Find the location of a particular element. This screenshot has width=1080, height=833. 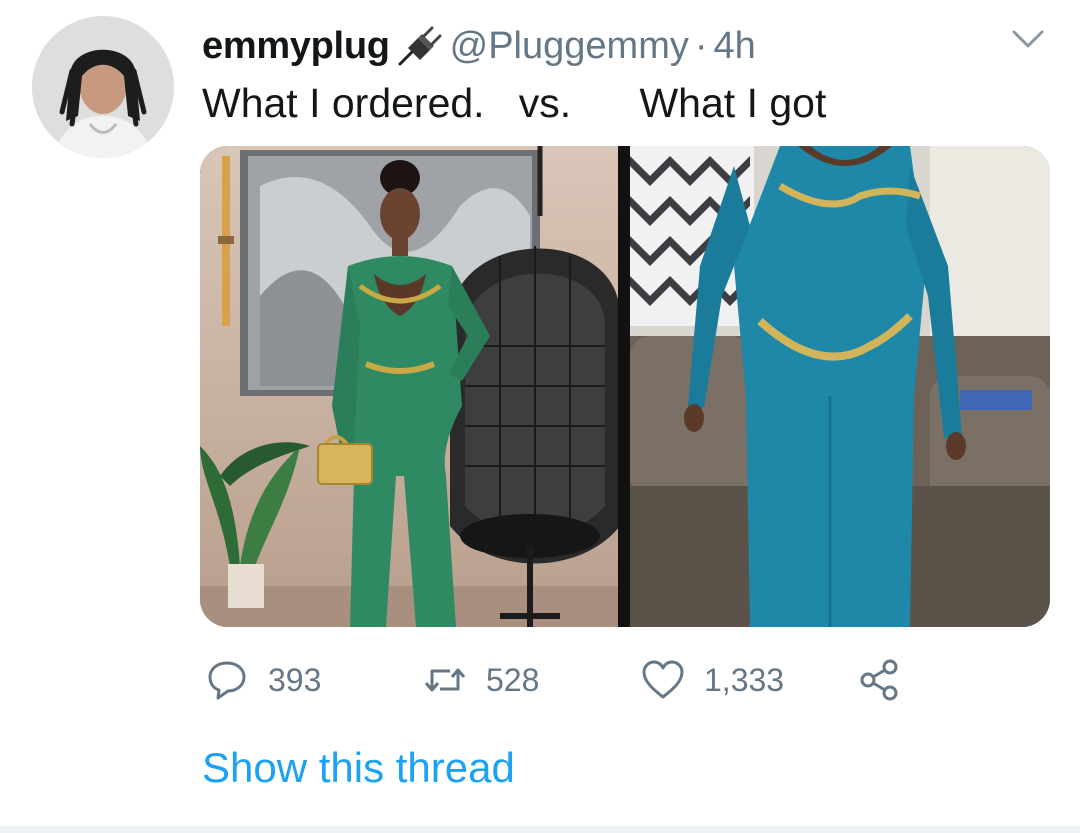

reply-count: 393 is located at coordinates (295, 679).